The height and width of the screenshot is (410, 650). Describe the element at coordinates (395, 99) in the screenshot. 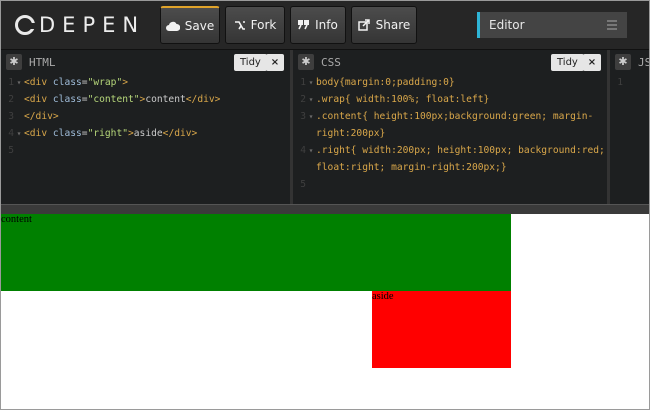

I see `code-line: 2 ▾ .wrap{ width:100%; float:left}` at that location.